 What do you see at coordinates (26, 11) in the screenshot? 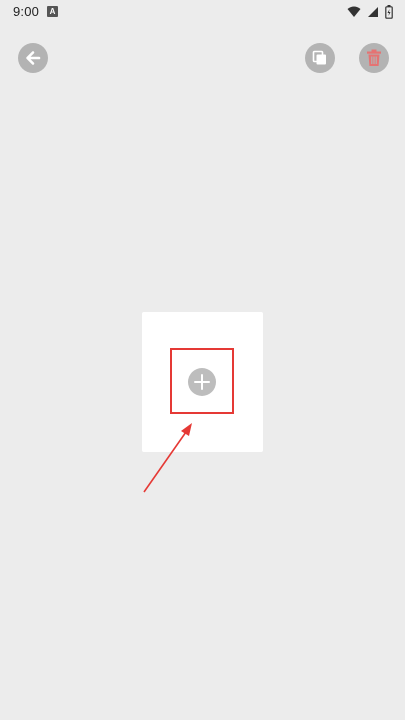
I see `status-time: 9:00` at bounding box center [26, 11].